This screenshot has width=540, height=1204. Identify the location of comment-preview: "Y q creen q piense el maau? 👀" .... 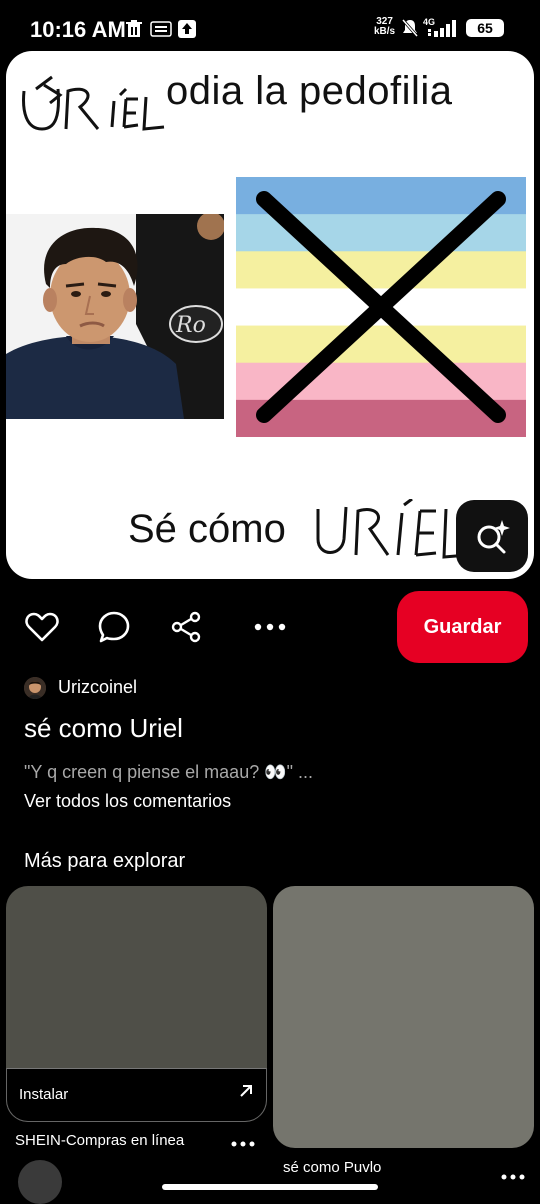
(168, 772).